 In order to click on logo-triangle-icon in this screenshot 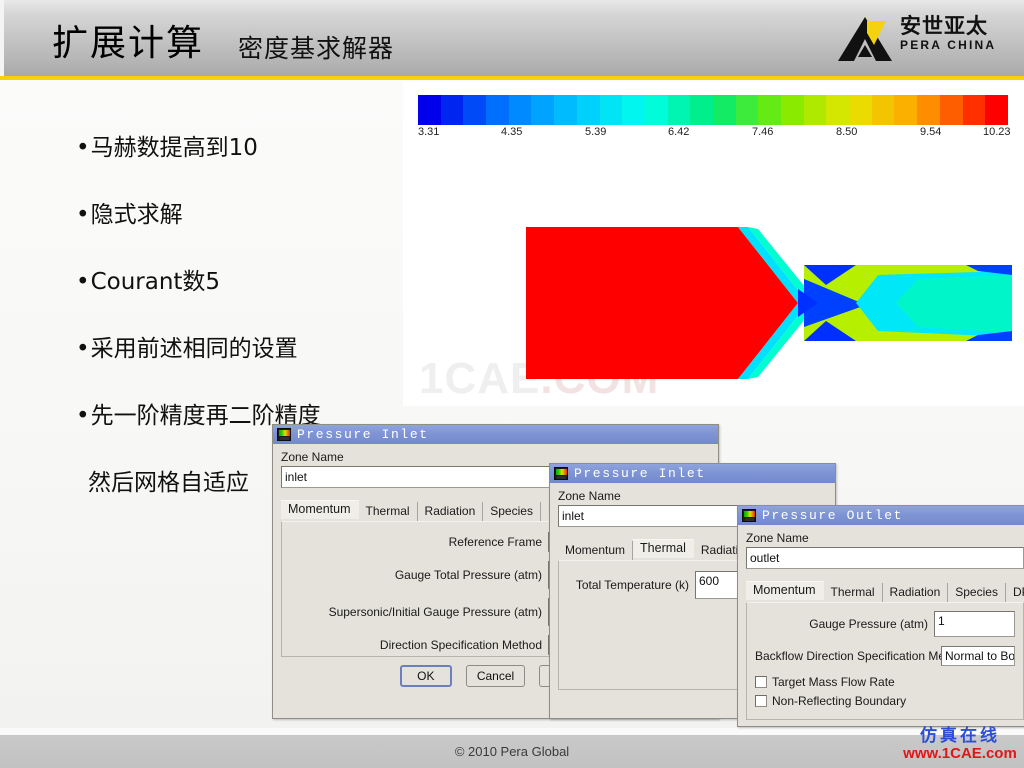, I will do `click(865, 39)`.